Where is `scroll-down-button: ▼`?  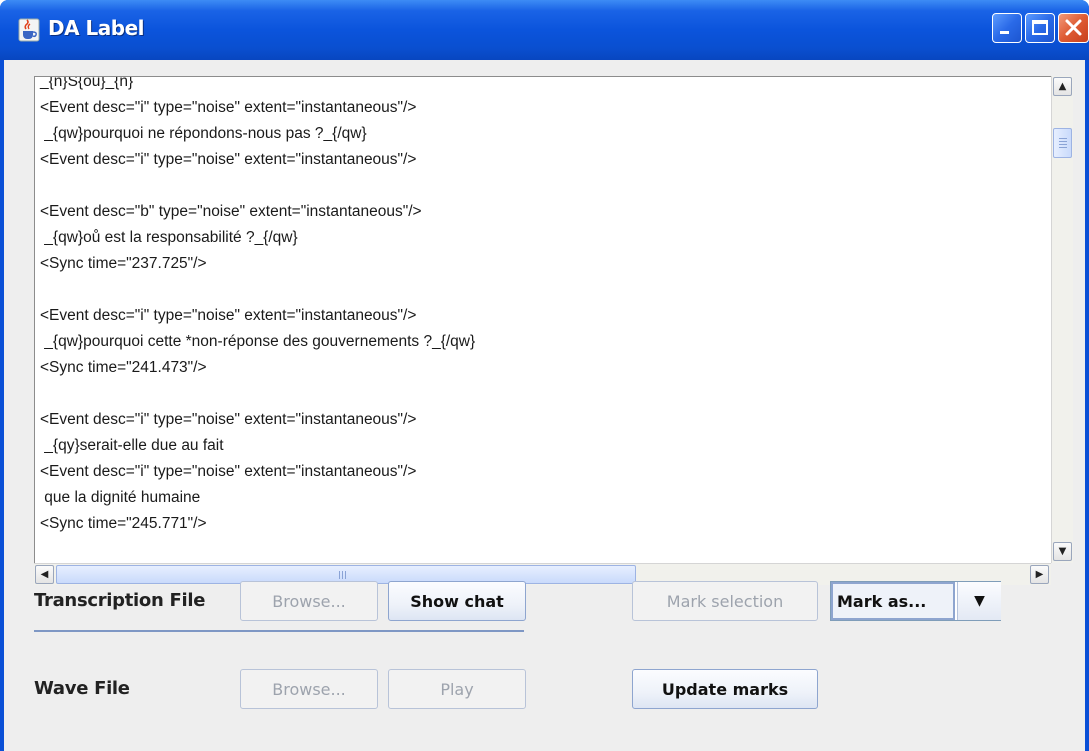 scroll-down-button: ▼ is located at coordinates (1062, 551).